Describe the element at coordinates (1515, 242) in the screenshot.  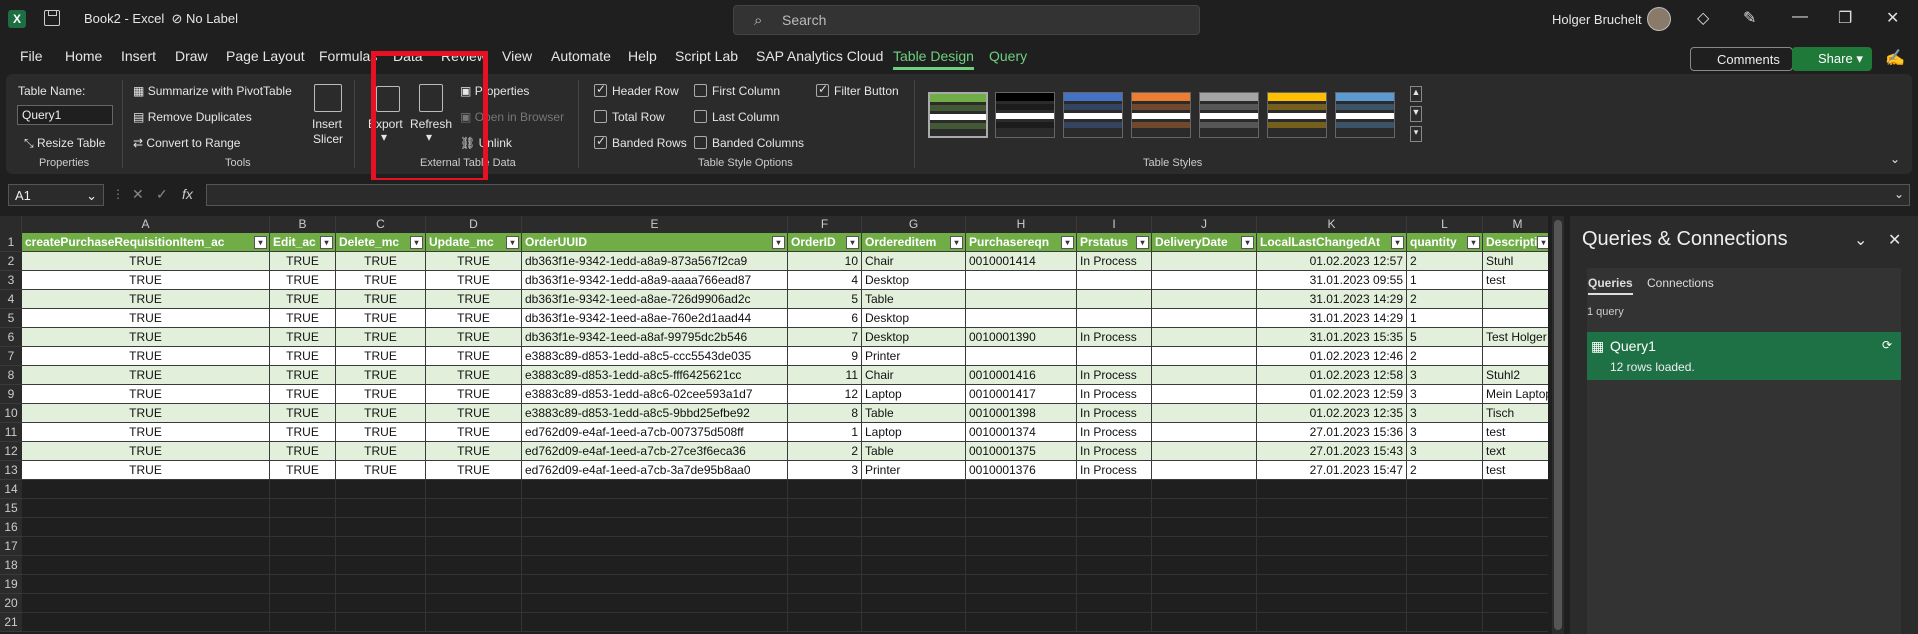
I see `table-header-cell: Description ▾` at that location.